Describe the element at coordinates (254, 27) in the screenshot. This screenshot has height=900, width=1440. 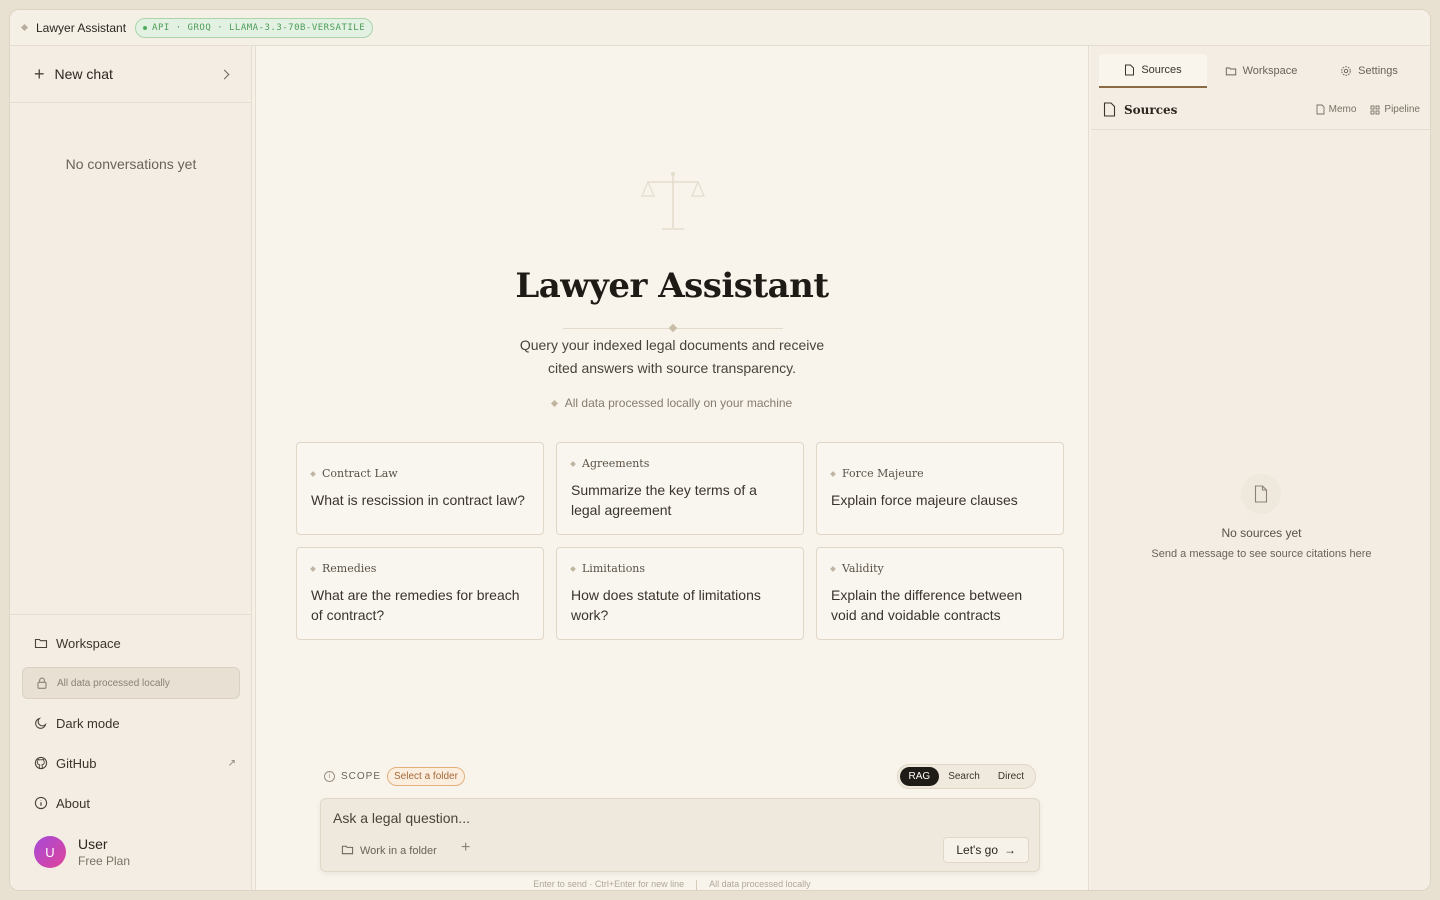
I see `api-status-badge: API · GROQ · LLAMA-3.3-70B-VERSATILE` at that location.